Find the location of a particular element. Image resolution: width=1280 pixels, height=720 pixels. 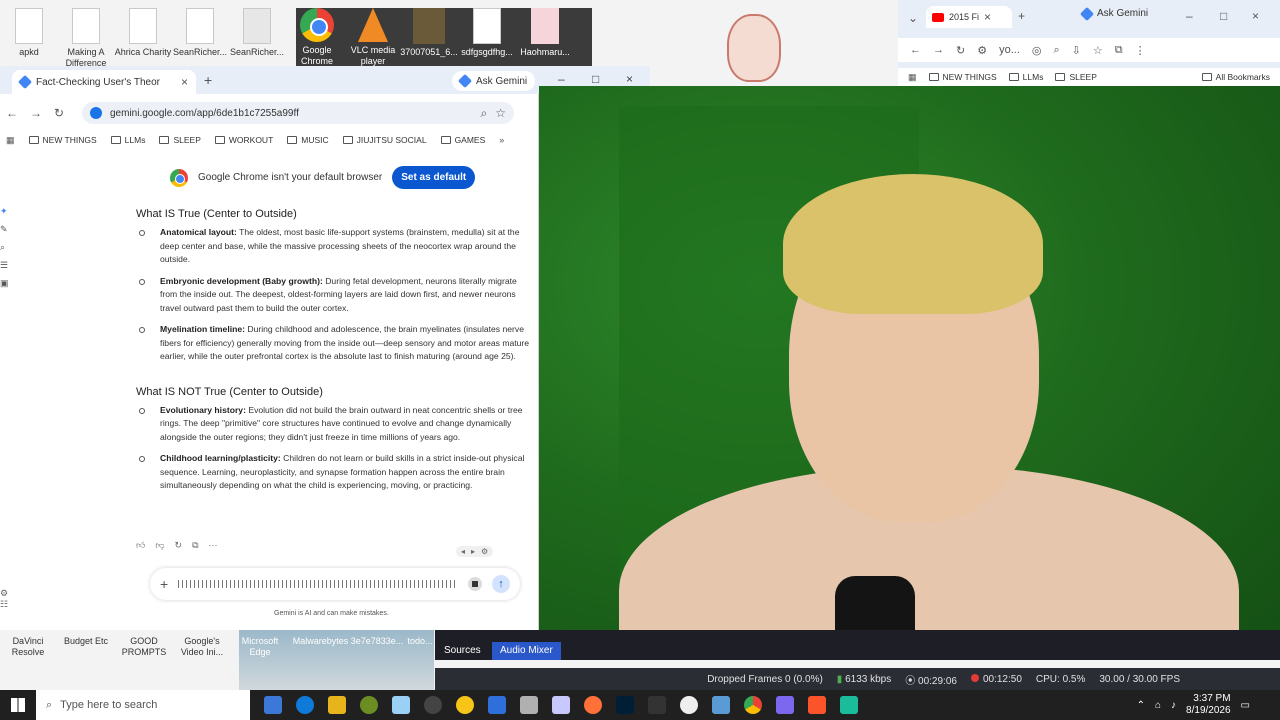

bulb-icon is located at coordinates (465, 705).